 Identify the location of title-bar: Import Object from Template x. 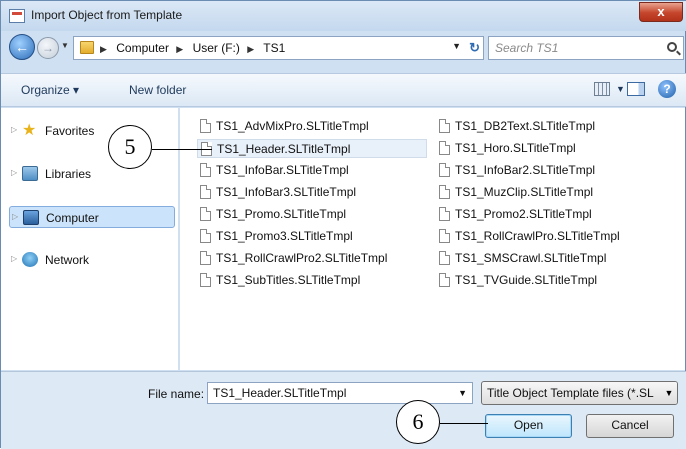
(343, 16).